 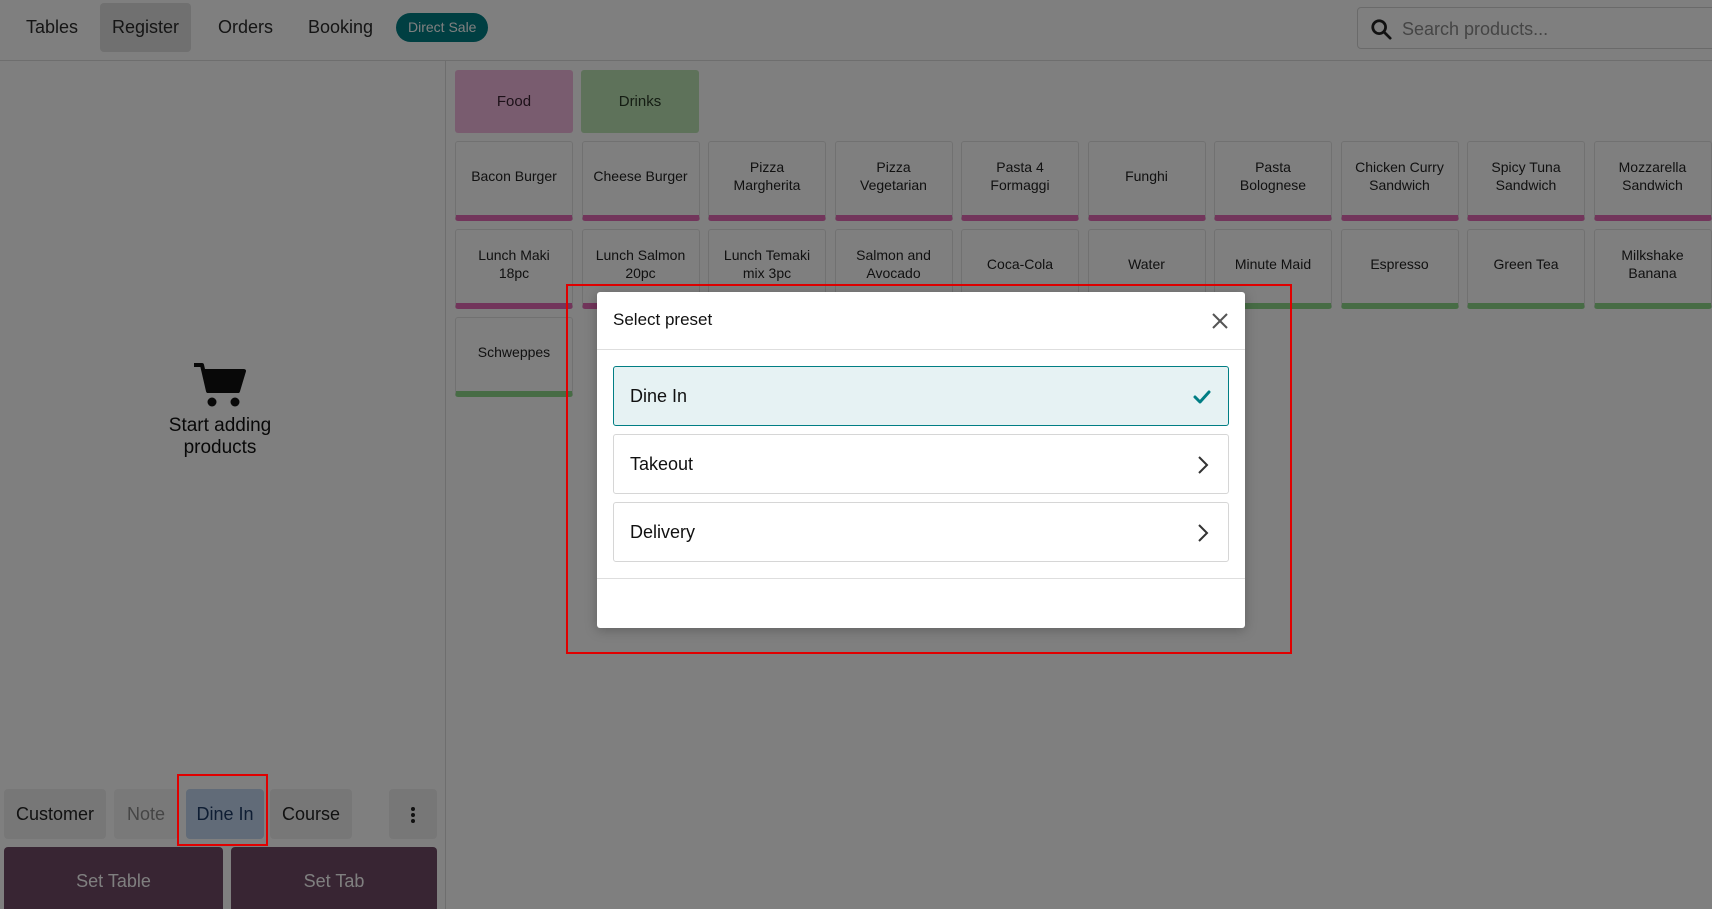 I want to click on preset-option-takeout: Takeout, so click(x=921, y=464).